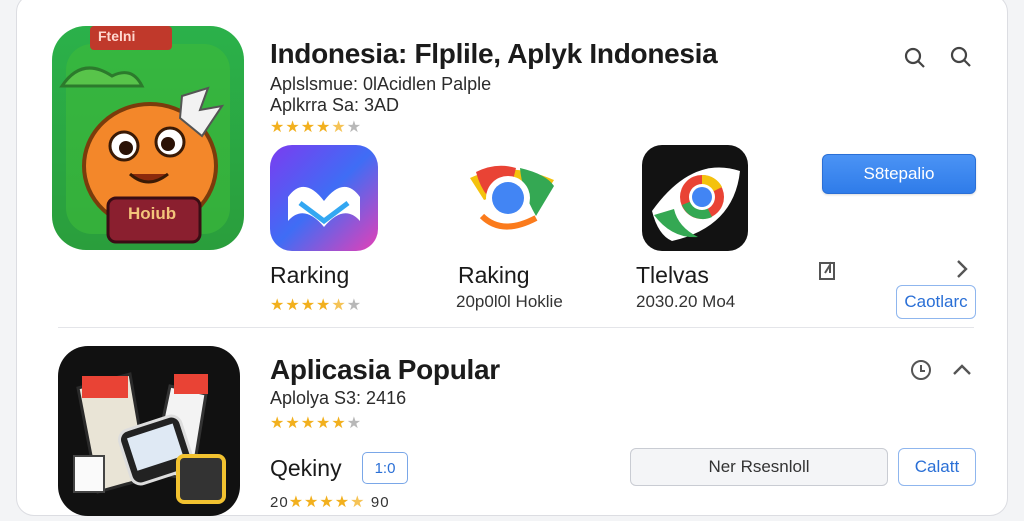 The width and height of the screenshot is (1024, 521). What do you see at coordinates (509, 301) in the screenshot?
I see `app-2-meta: 20p0l0l Hoklie` at bounding box center [509, 301].